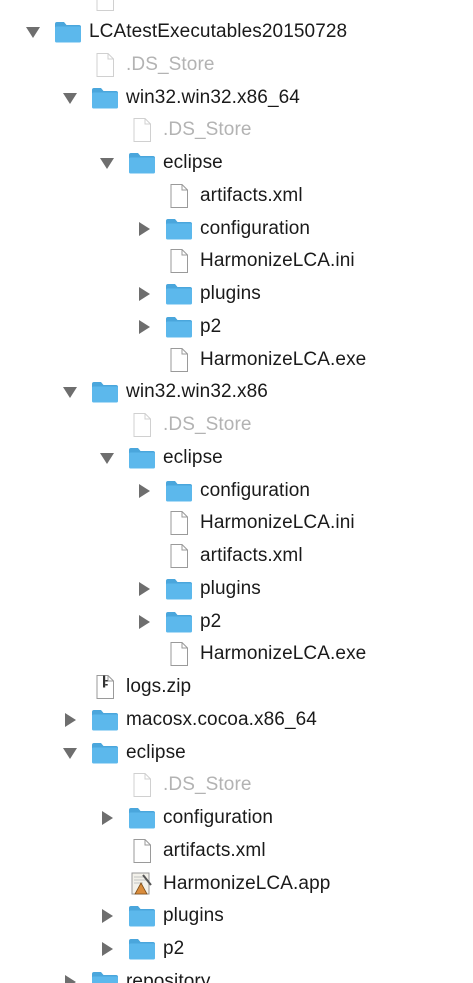 The image size is (473, 983). What do you see at coordinates (236, 8) in the screenshot?
I see `tree-row-file` at bounding box center [236, 8].